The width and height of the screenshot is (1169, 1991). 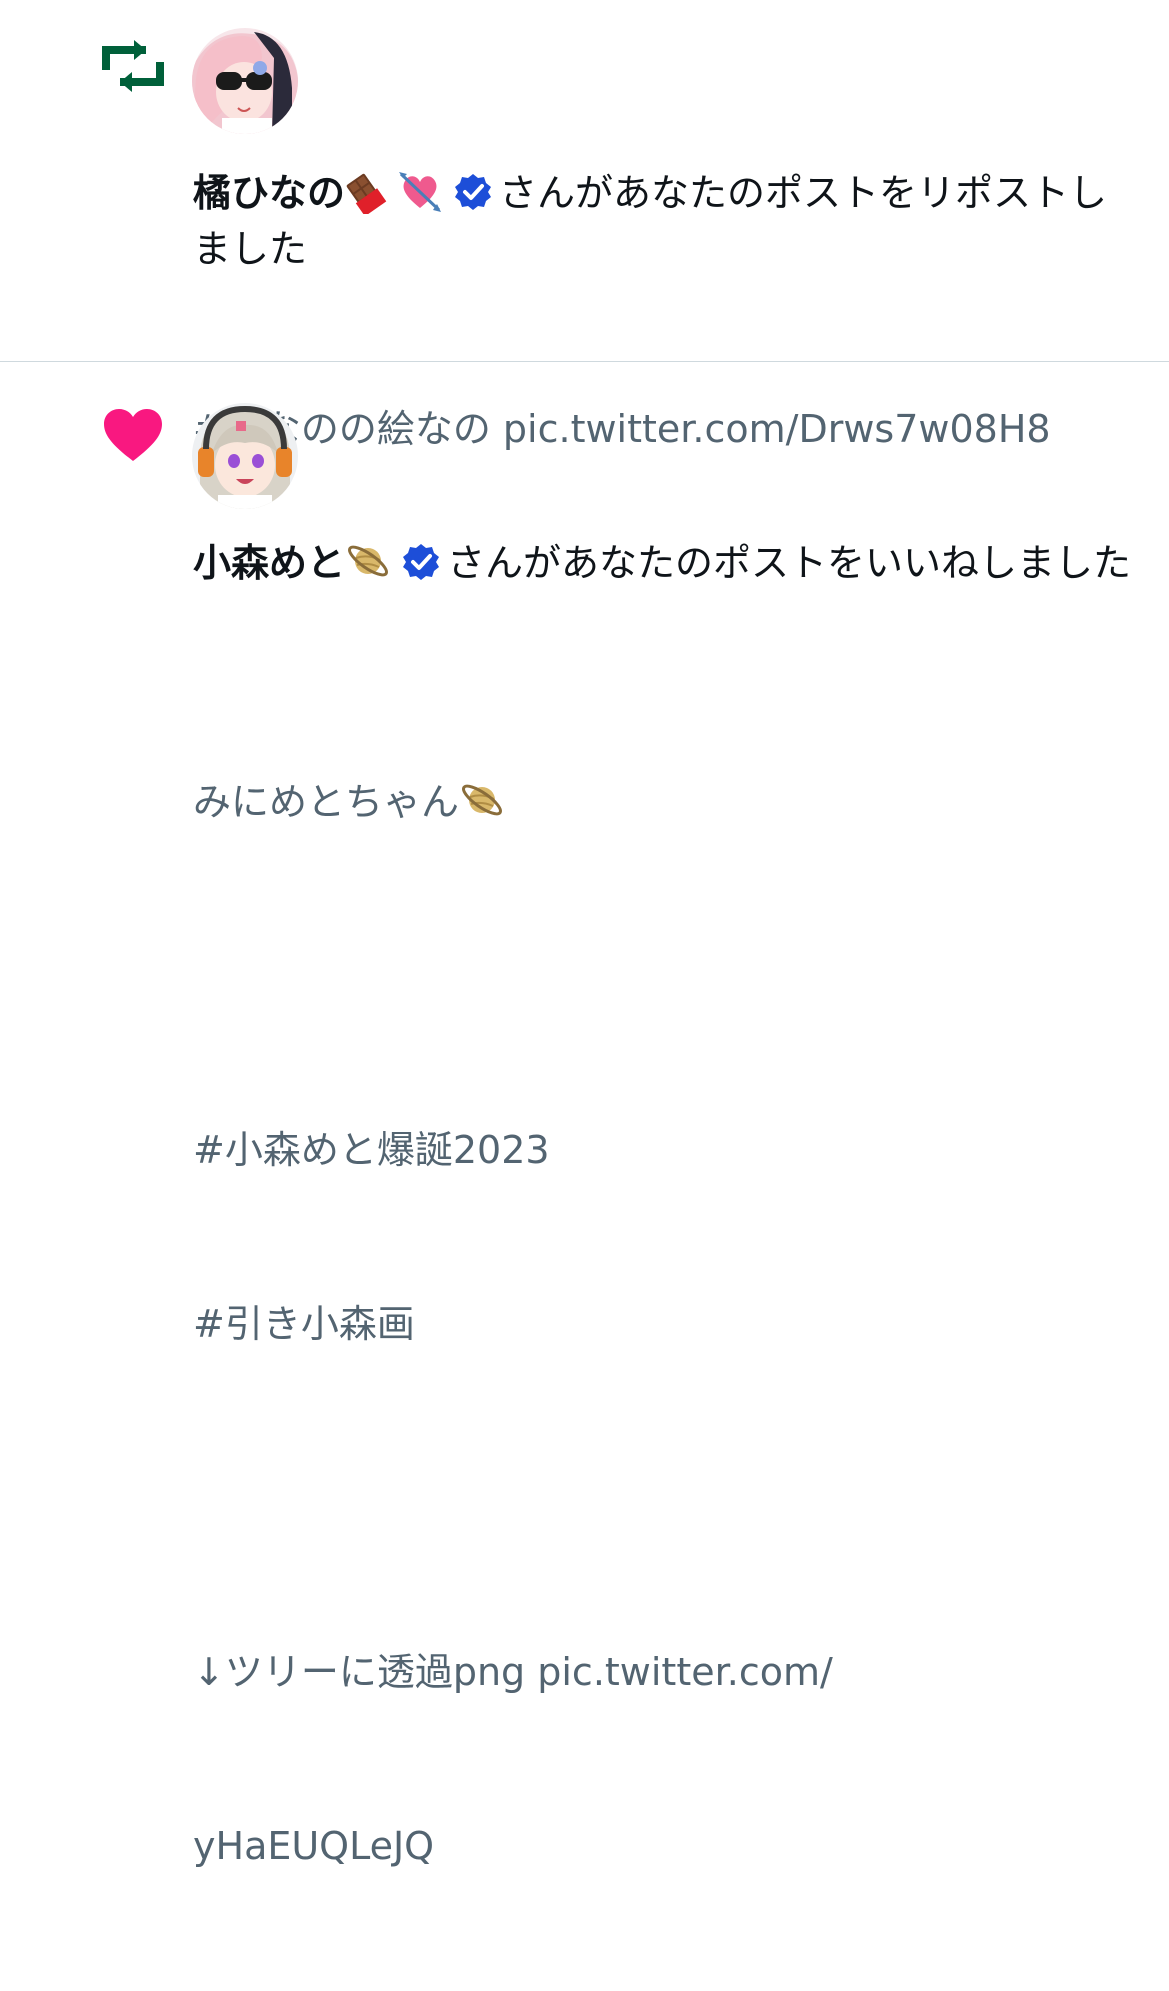 What do you see at coordinates (326, 802) in the screenshot?
I see `post-line-text: みにめとちゃん` at bounding box center [326, 802].